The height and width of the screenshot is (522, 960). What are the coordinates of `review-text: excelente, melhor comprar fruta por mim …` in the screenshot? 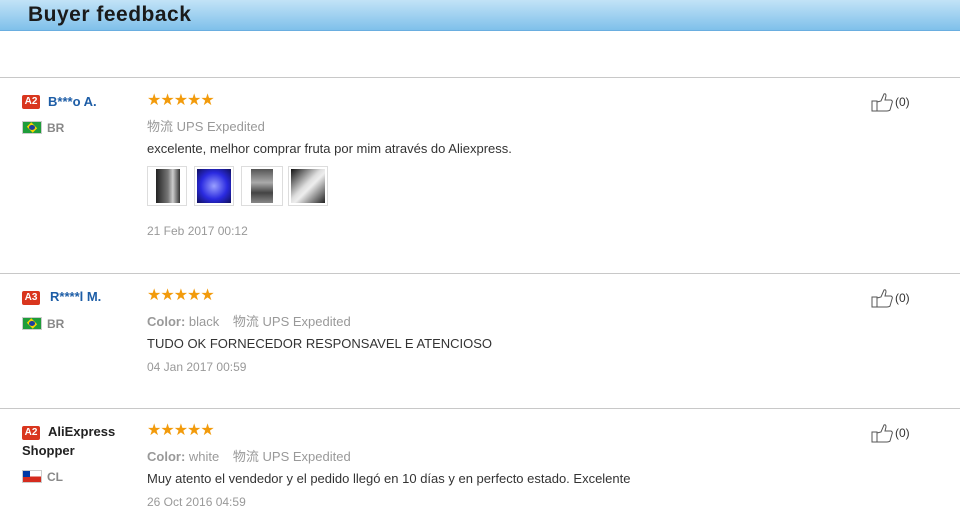 It's located at (329, 148).